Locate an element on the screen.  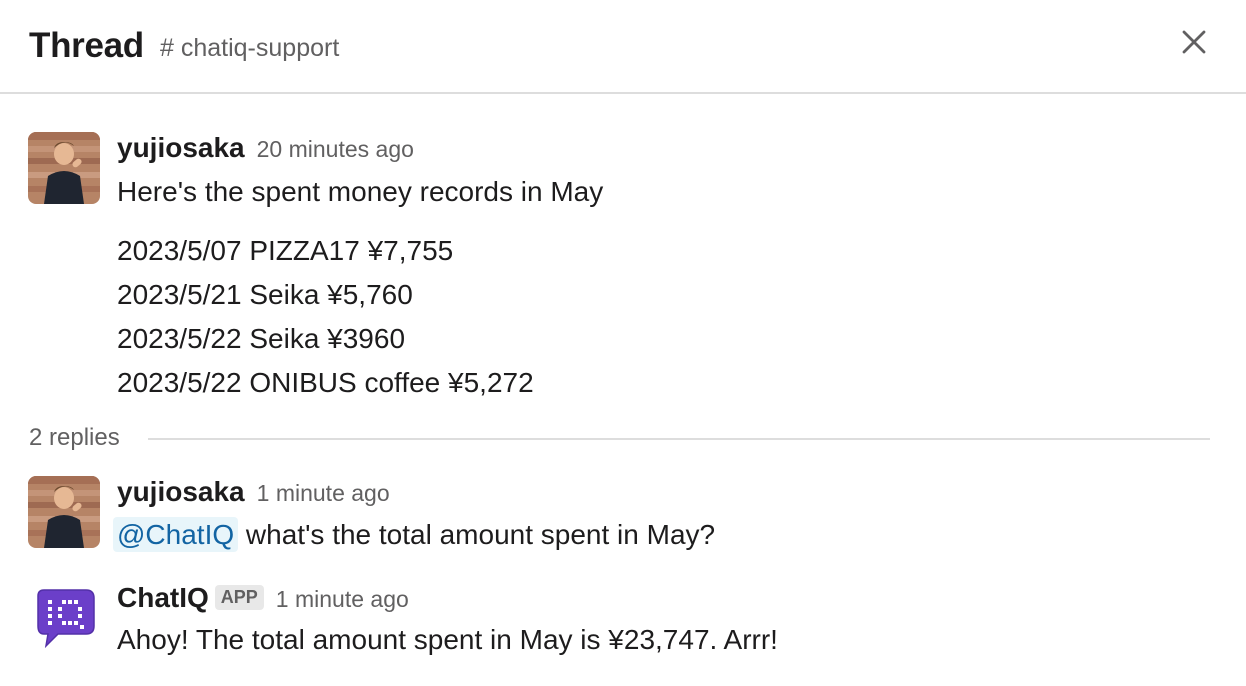
thread-title: Thread is located at coordinates (86, 45).